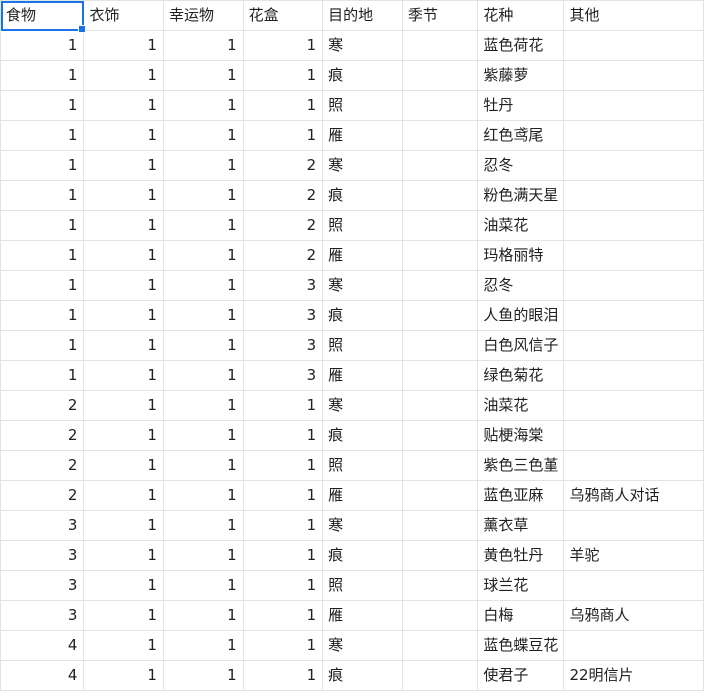  Describe the element at coordinates (633, 555) in the screenshot. I see `cell-other: 羊驼` at that location.